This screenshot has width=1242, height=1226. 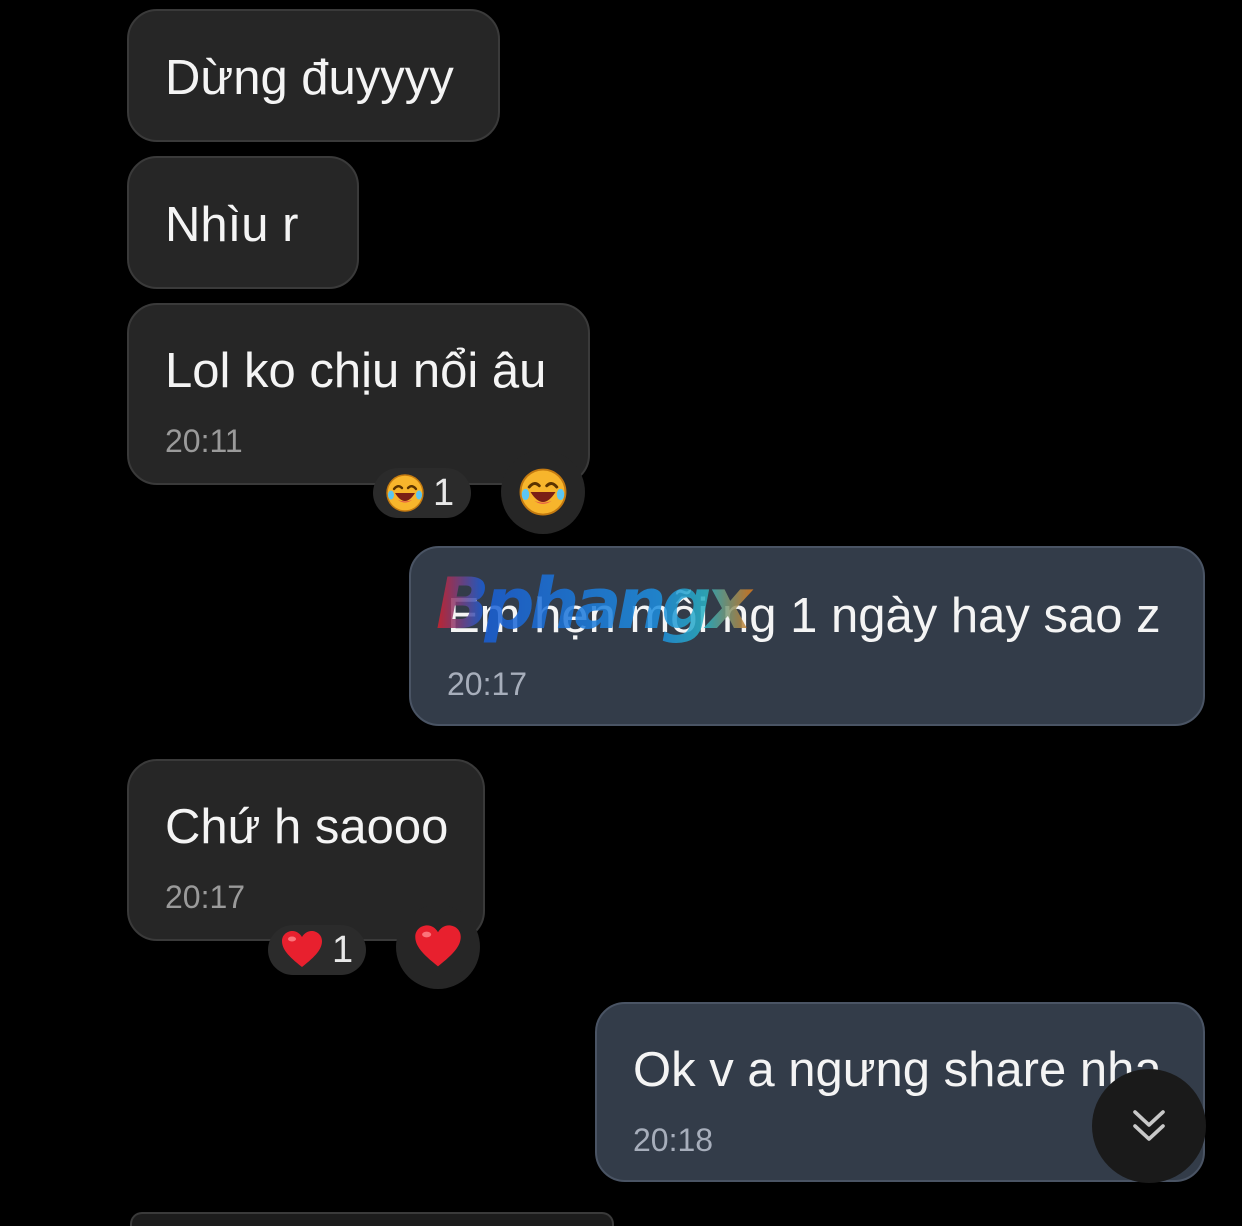 What do you see at coordinates (897, 1070) in the screenshot?
I see `message-text: Ok v a ngưng share nha` at bounding box center [897, 1070].